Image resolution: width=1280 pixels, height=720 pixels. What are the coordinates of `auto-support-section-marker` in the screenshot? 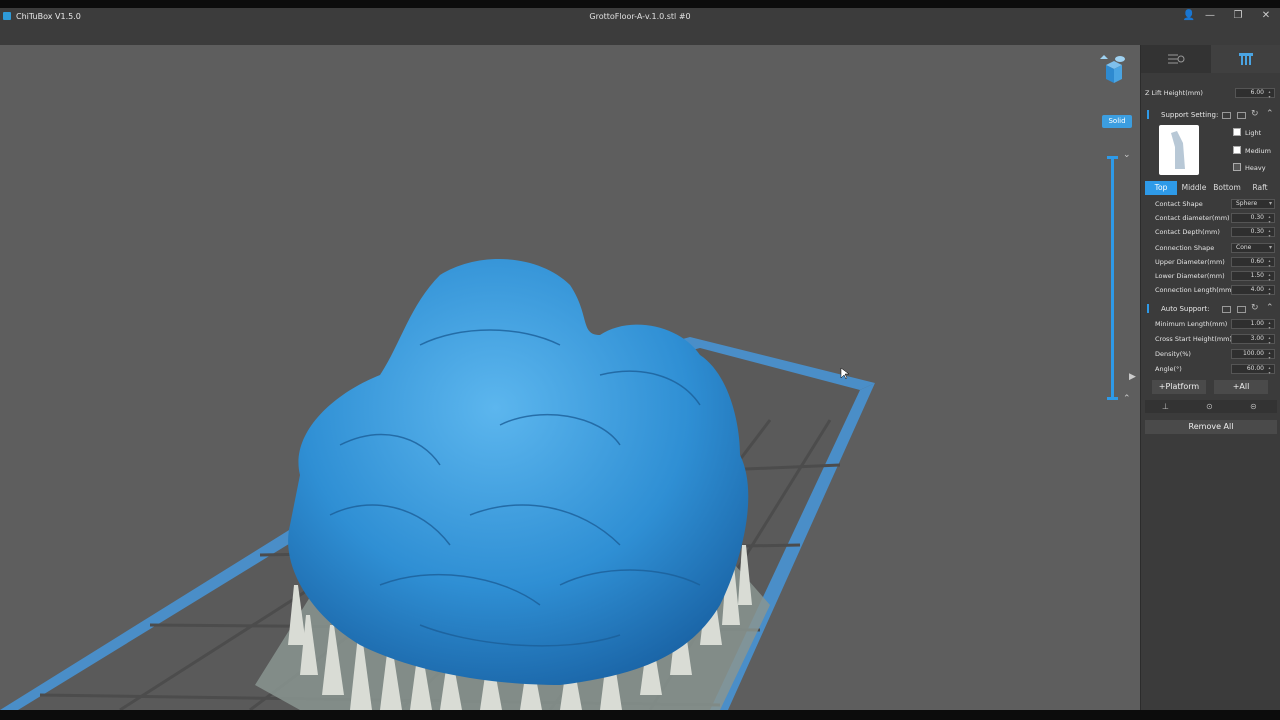 It's located at (1148, 308).